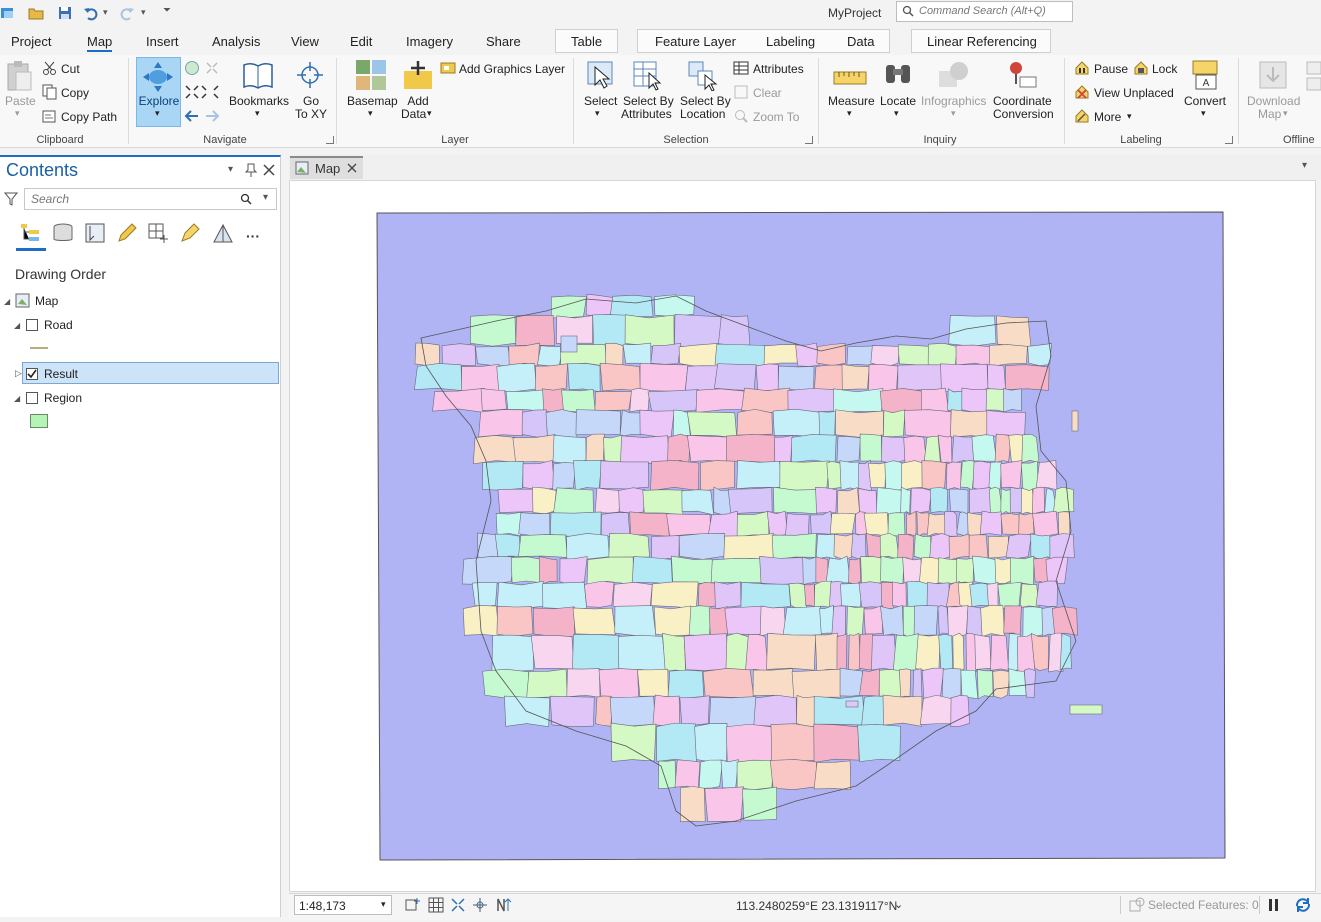 The width and height of the screenshot is (1321, 922). Describe the element at coordinates (143, 12) in the screenshot. I see `redo-dropdown-icon: ▾` at that location.